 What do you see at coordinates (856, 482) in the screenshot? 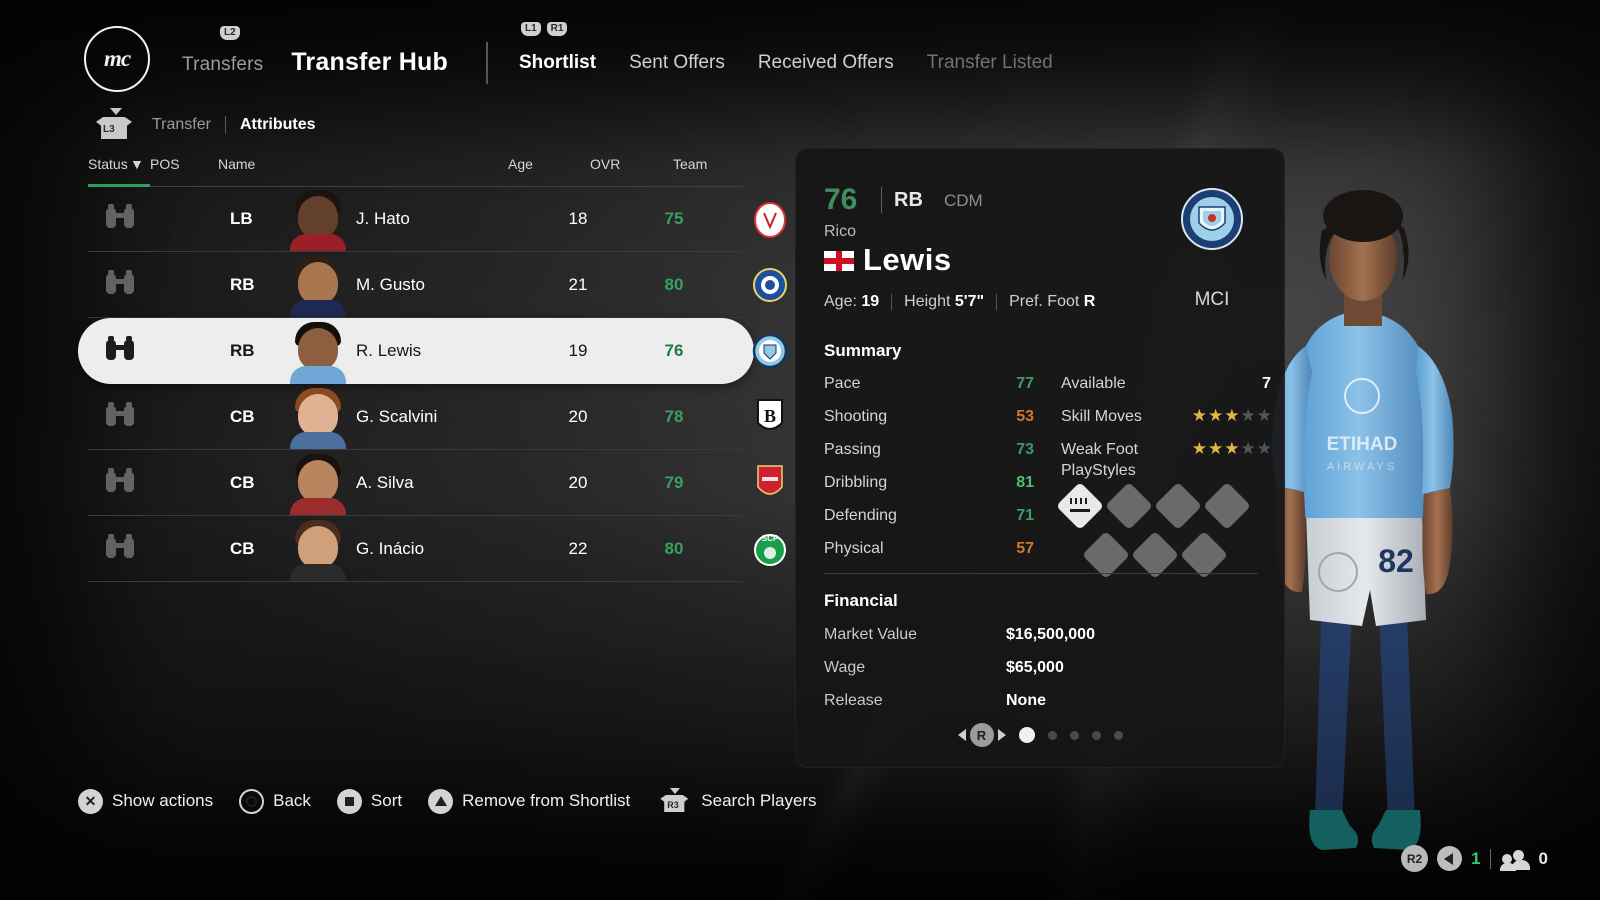
I see `stat-label: Dribbling` at bounding box center [856, 482].